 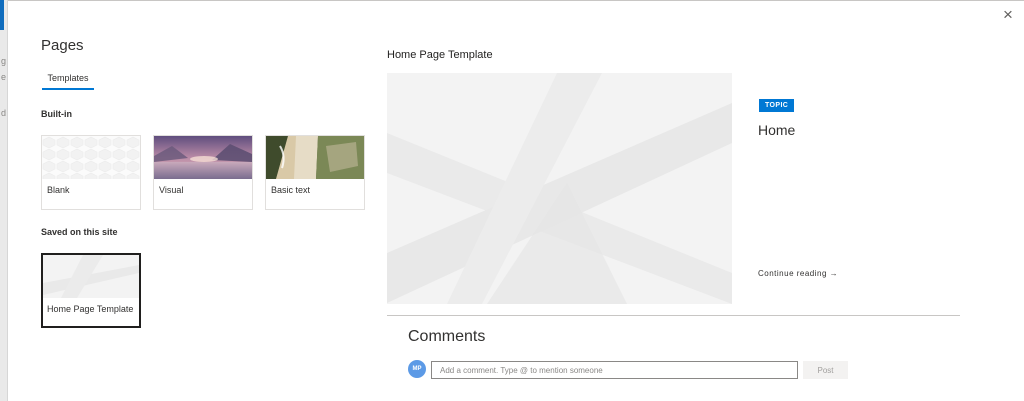 What do you see at coordinates (2, 15) in the screenshot?
I see `background-app-accent` at bounding box center [2, 15].